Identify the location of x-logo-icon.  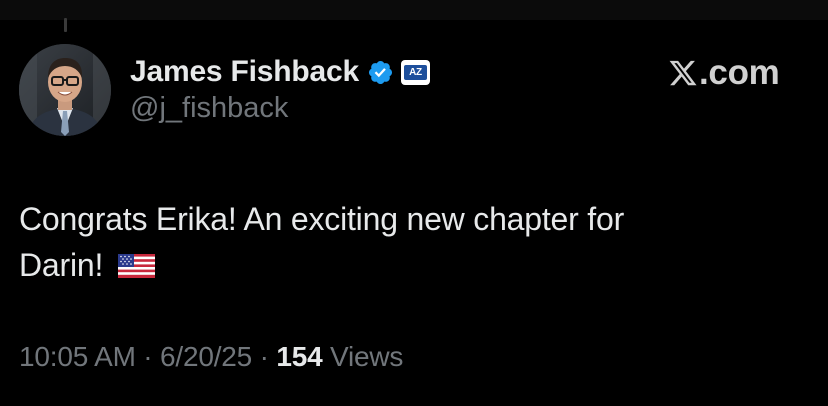
(683, 73).